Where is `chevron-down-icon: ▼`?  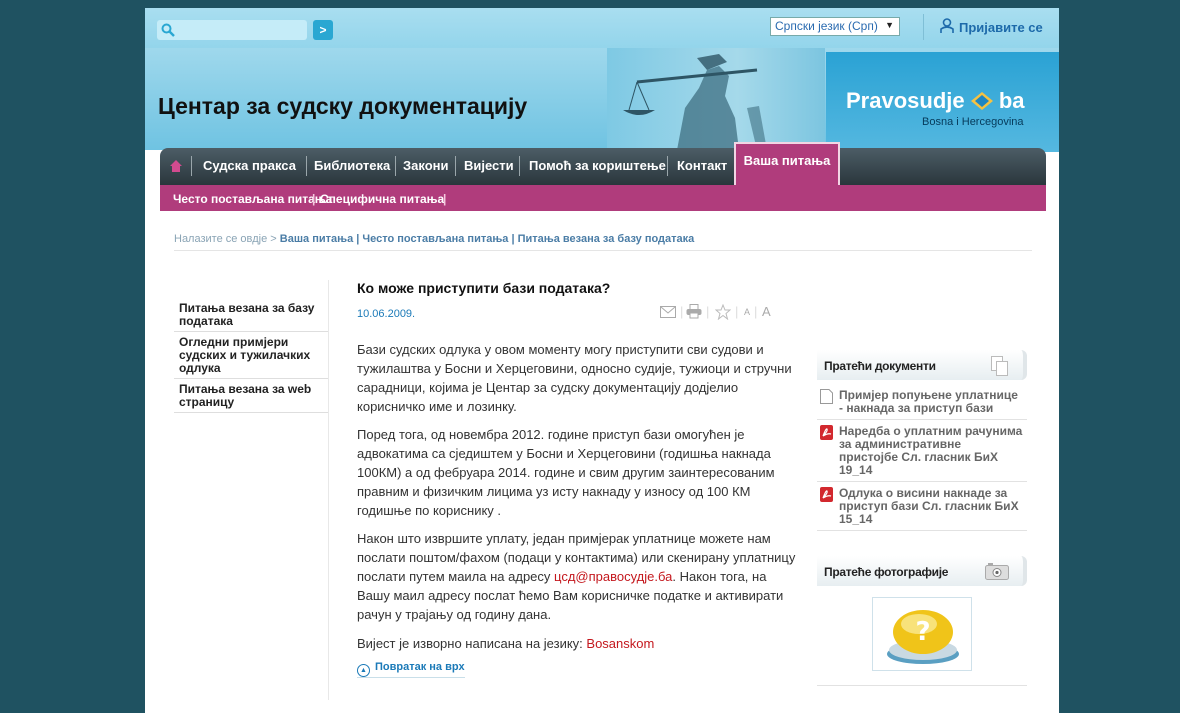
chevron-down-icon: ▼ is located at coordinates (889, 25).